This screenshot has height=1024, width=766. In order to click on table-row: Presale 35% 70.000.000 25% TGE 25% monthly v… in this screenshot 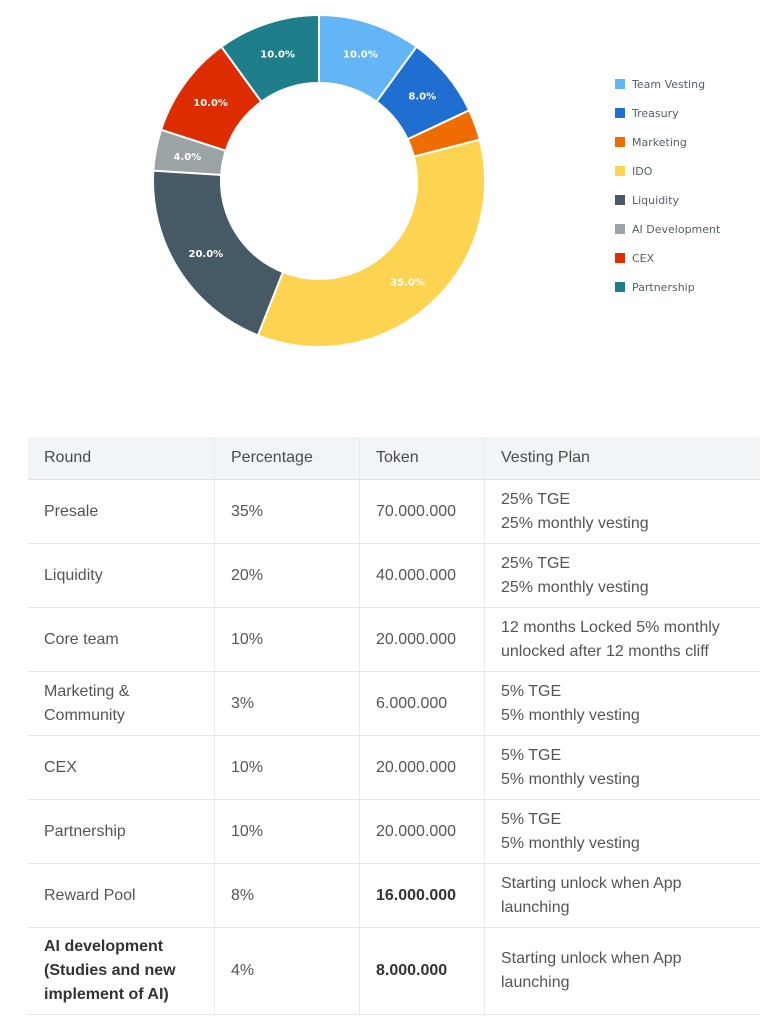, I will do `click(394, 511)`.